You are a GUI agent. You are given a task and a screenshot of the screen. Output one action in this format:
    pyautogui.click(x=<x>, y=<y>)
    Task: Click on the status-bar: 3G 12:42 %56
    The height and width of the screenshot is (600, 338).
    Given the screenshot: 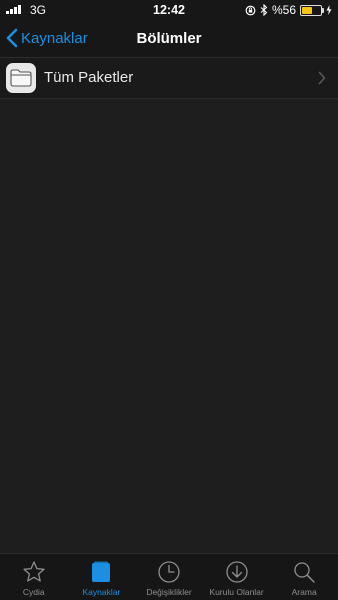 What is the action you would take?
    pyautogui.click(x=169, y=10)
    